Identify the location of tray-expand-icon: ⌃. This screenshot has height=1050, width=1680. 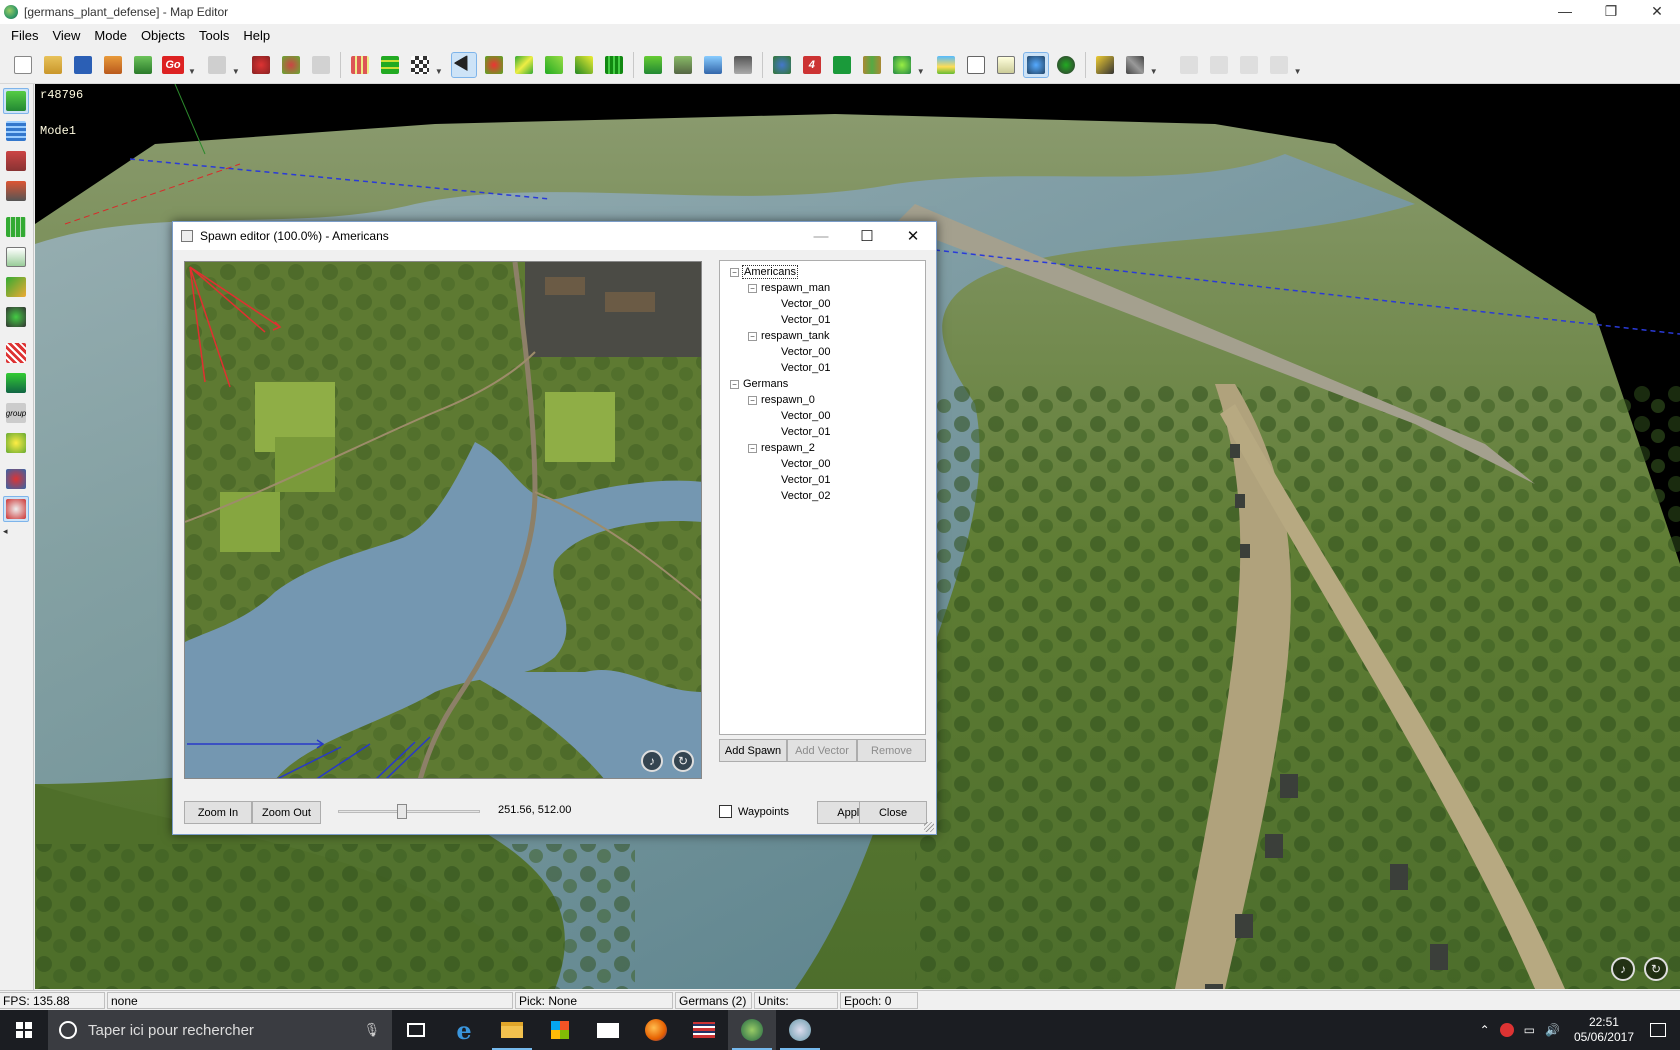
(1485, 1030).